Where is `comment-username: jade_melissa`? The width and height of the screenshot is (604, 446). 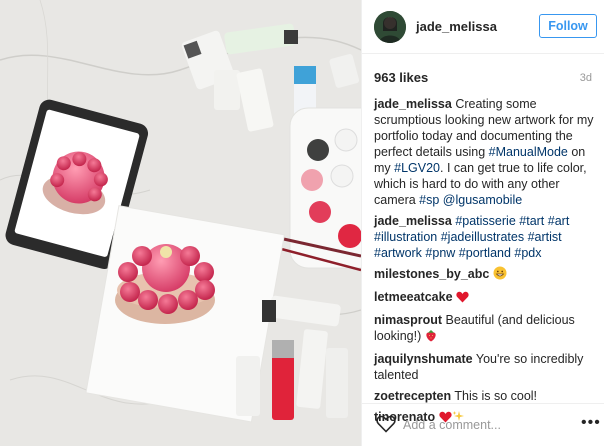 comment-username: jade_melissa is located at coordinates (413, 221).